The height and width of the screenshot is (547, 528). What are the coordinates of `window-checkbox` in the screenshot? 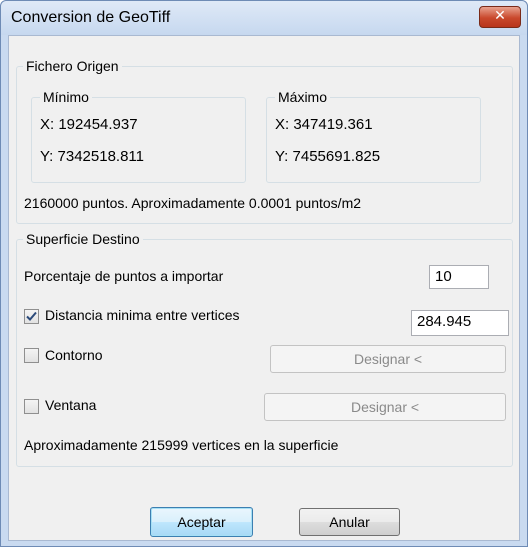 It's located at (31, 406).